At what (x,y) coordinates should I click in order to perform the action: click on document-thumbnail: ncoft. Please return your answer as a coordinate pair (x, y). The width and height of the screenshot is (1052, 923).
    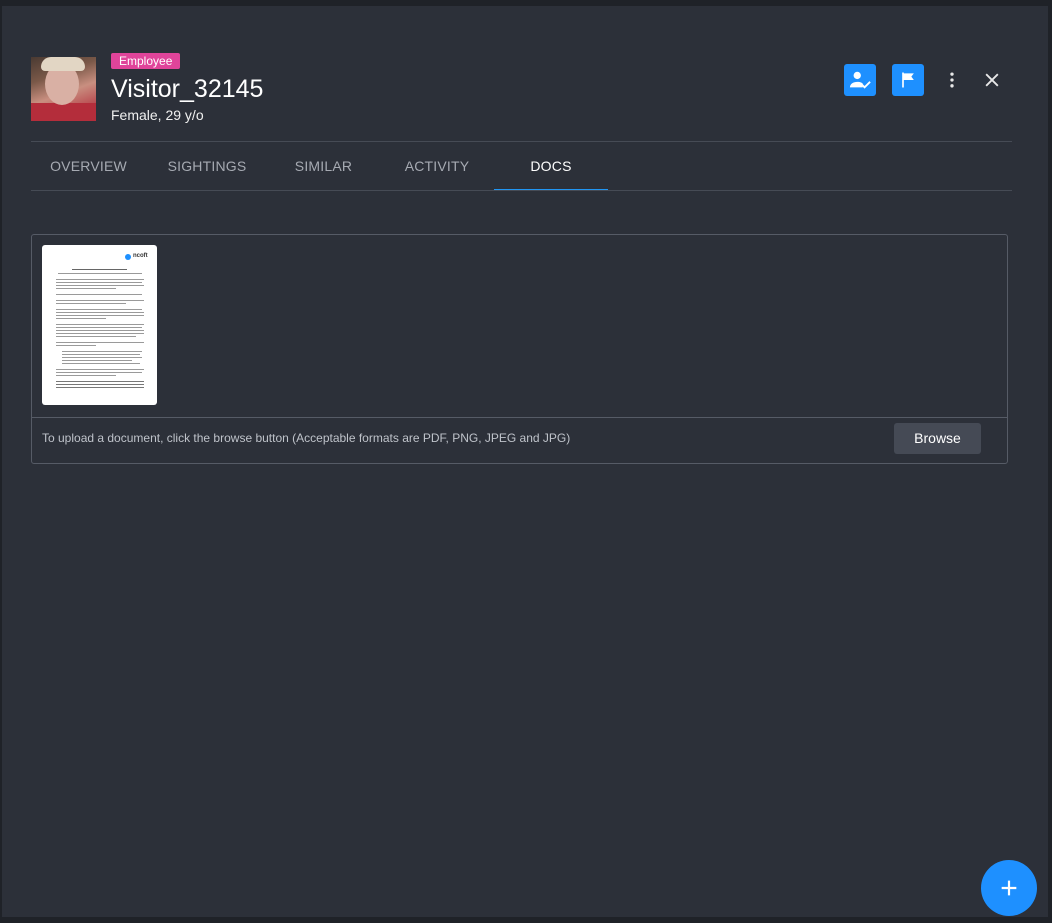
    Looking at the image, I should click on (99, 325).